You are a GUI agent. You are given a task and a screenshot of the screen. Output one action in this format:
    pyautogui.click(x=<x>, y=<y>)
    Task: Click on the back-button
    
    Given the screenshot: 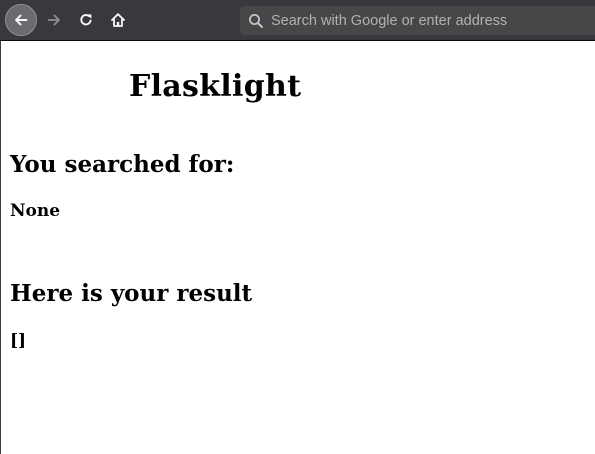 What is the action you would take?
    pyautogui.click(x=21, y=20)
    